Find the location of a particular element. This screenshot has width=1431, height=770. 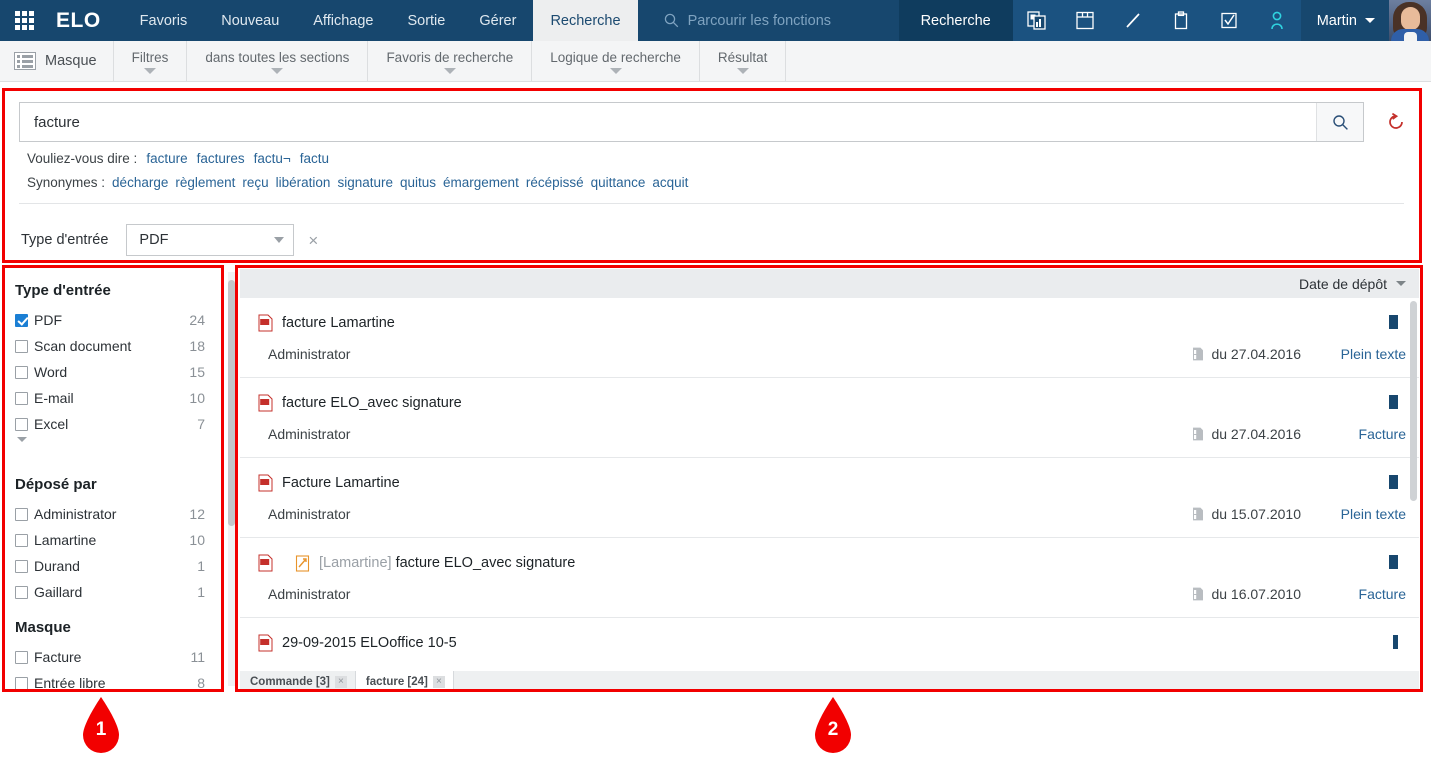

facet-item-excel: Excel 7 is located at coordinates (118, 424).